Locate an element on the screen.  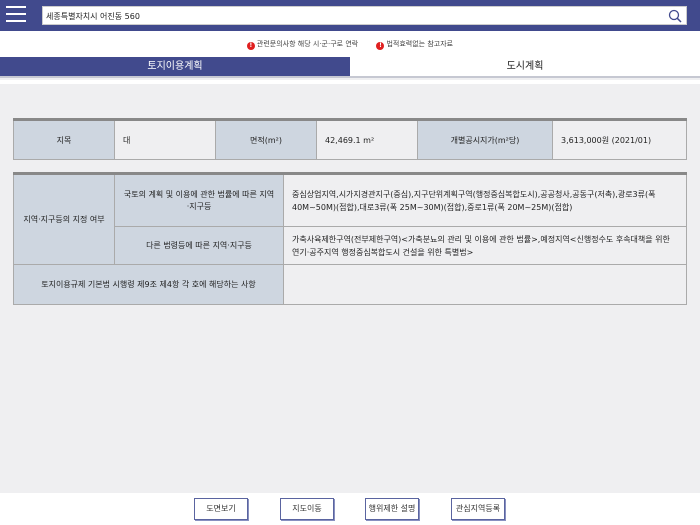
register-interest-button: 관심지역등록 is located at coordinates (478, 509).